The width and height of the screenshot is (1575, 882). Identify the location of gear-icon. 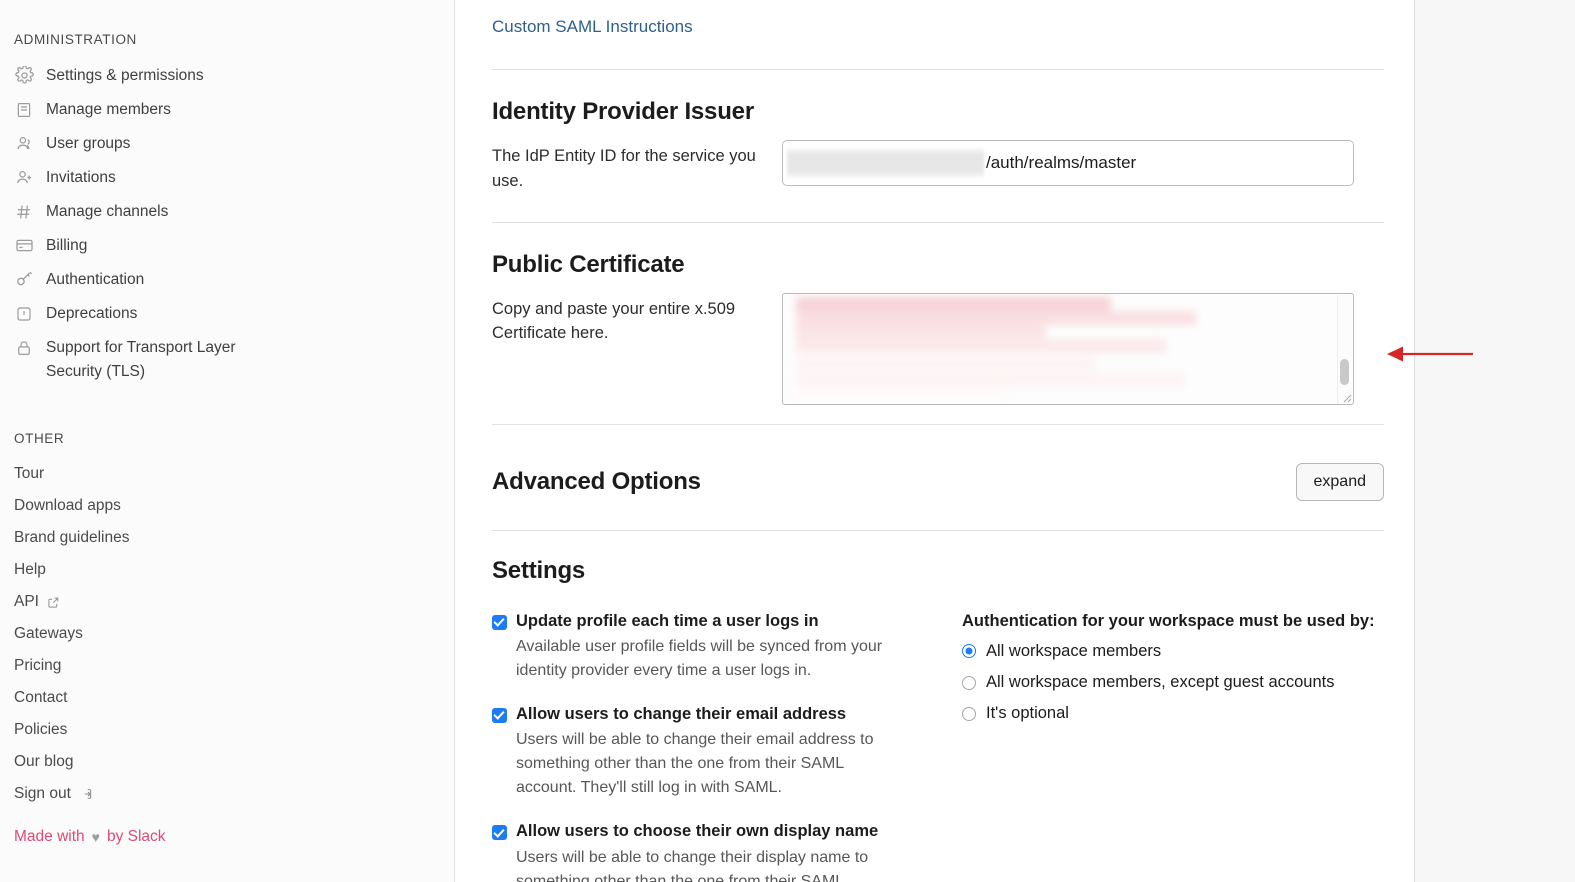
(24, 75).